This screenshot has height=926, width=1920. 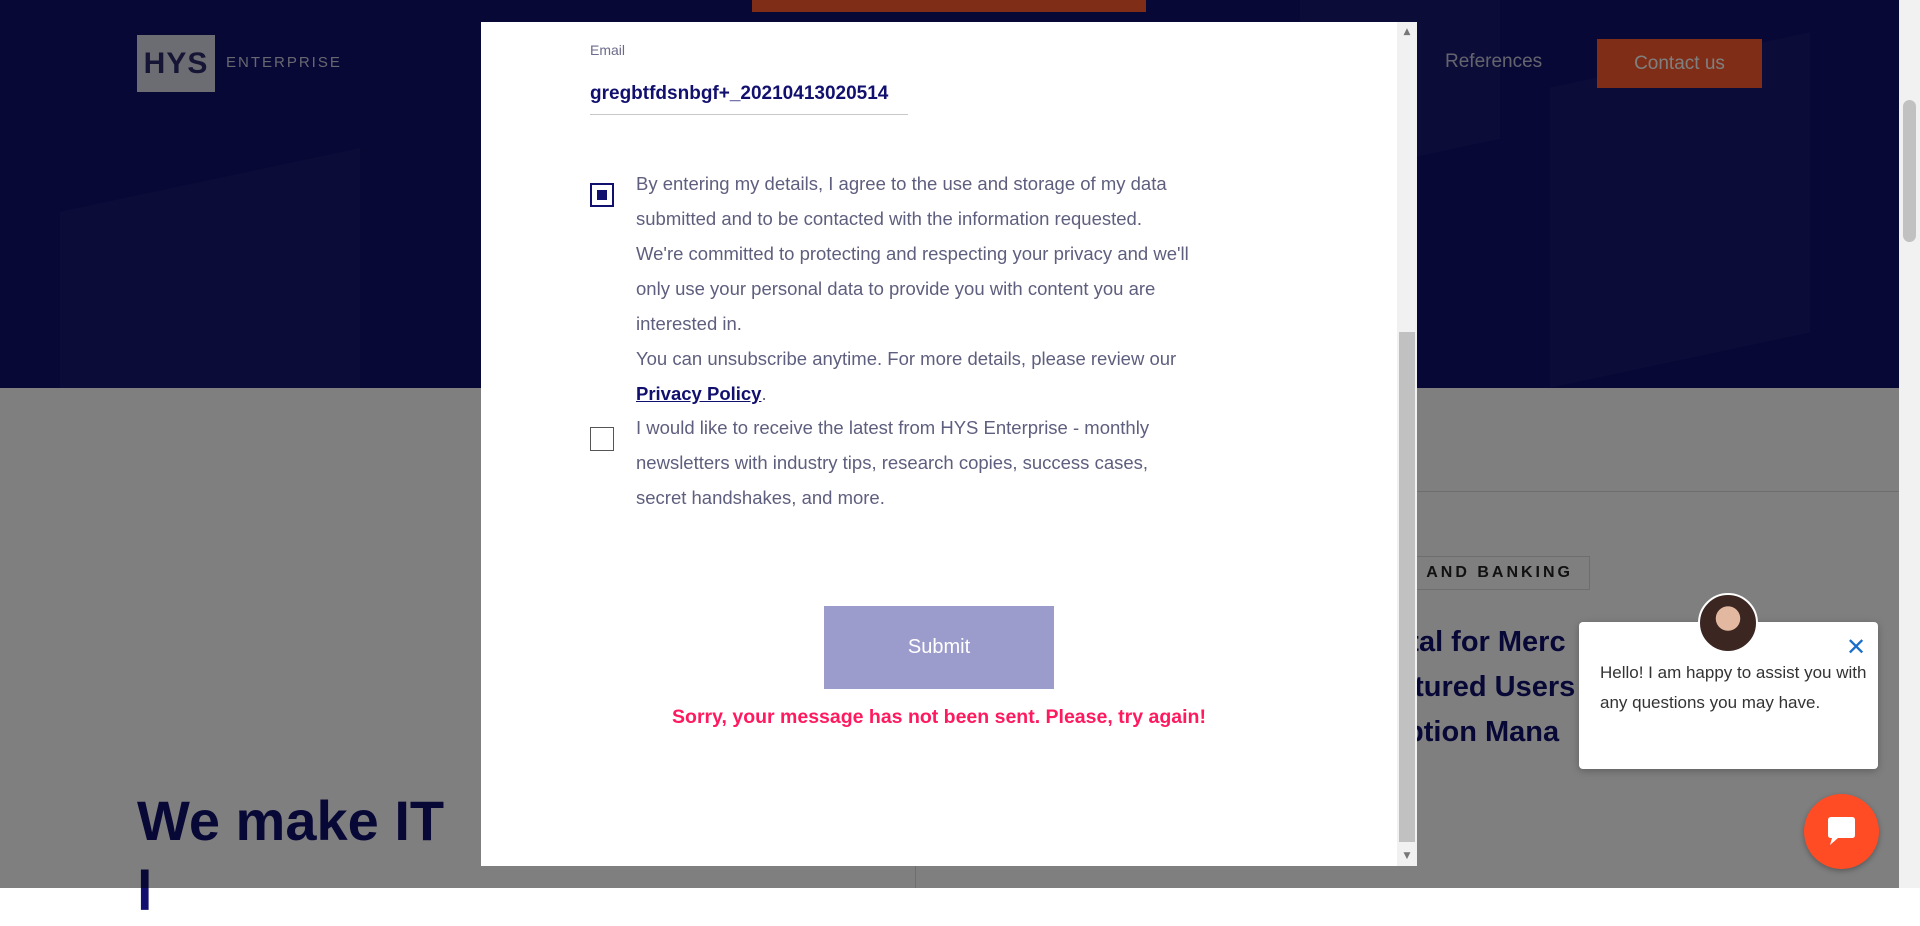 What do you see at coordinates (1856, 647) in the screenshot?
I see `close-icon: ✕` at bounding box center [1856, 647].